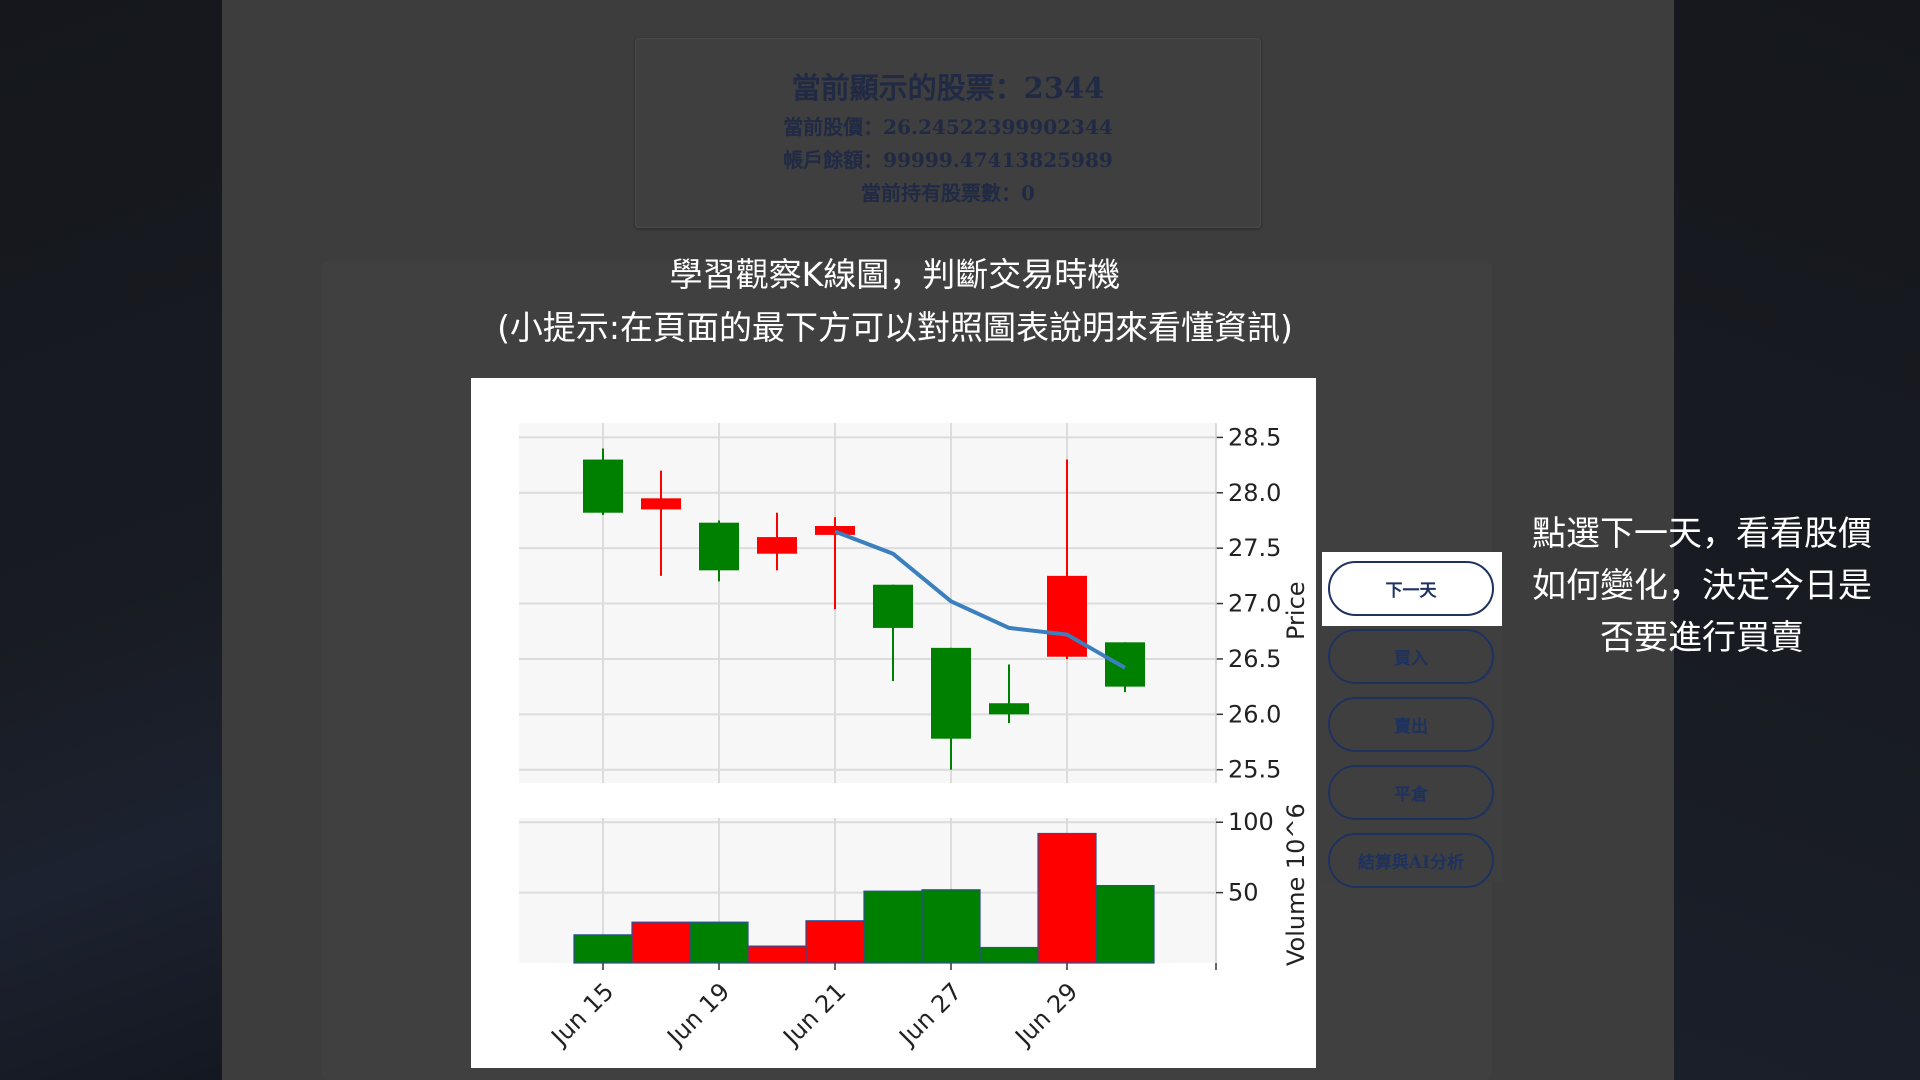 Image resolution: width=1920 pixels, height=1080 pixels. I want to click on background-left, so click(111, 540).